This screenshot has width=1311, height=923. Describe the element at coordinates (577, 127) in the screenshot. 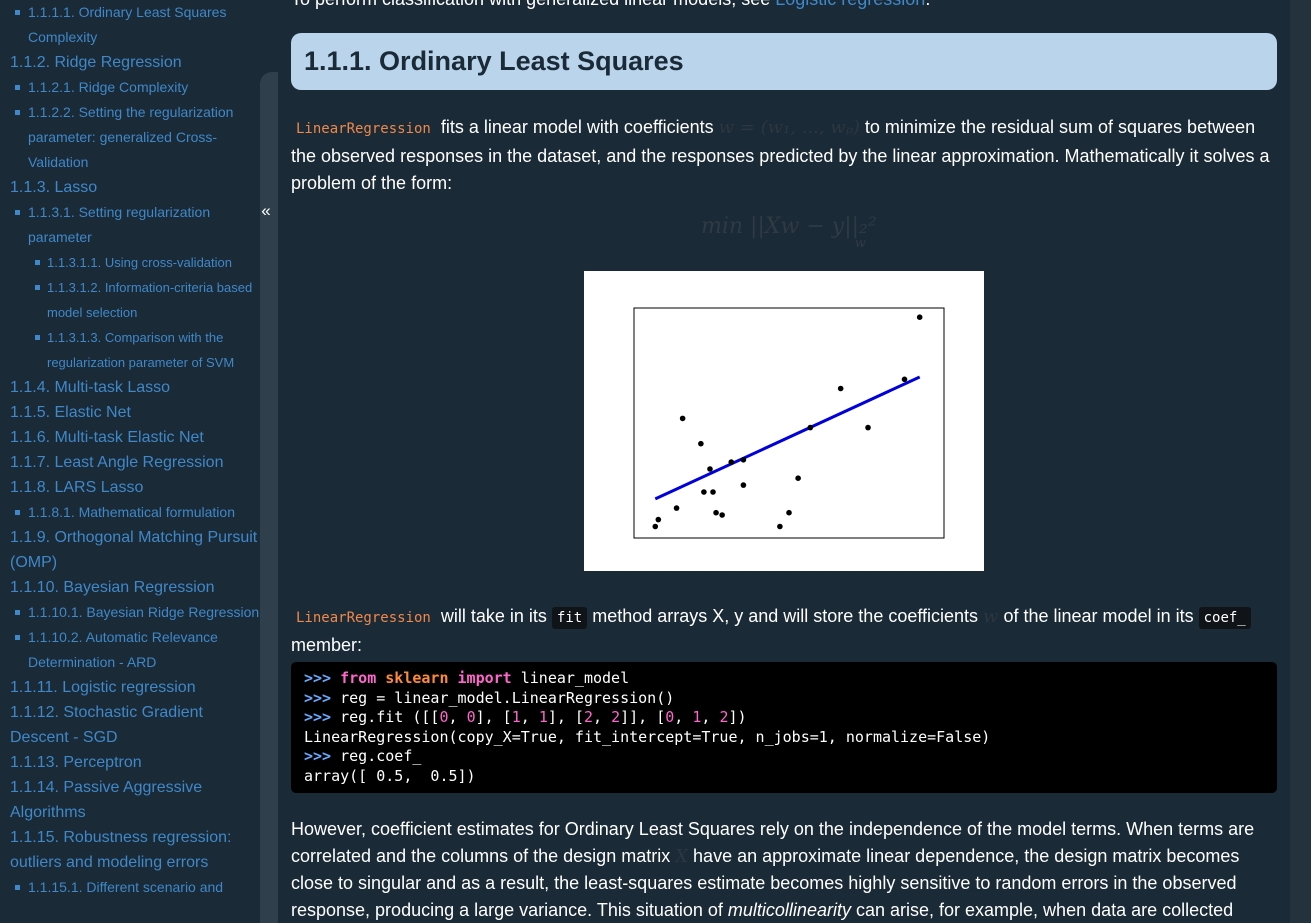

I see `p1-text-1: fits a linear model with coefficients` at that location.